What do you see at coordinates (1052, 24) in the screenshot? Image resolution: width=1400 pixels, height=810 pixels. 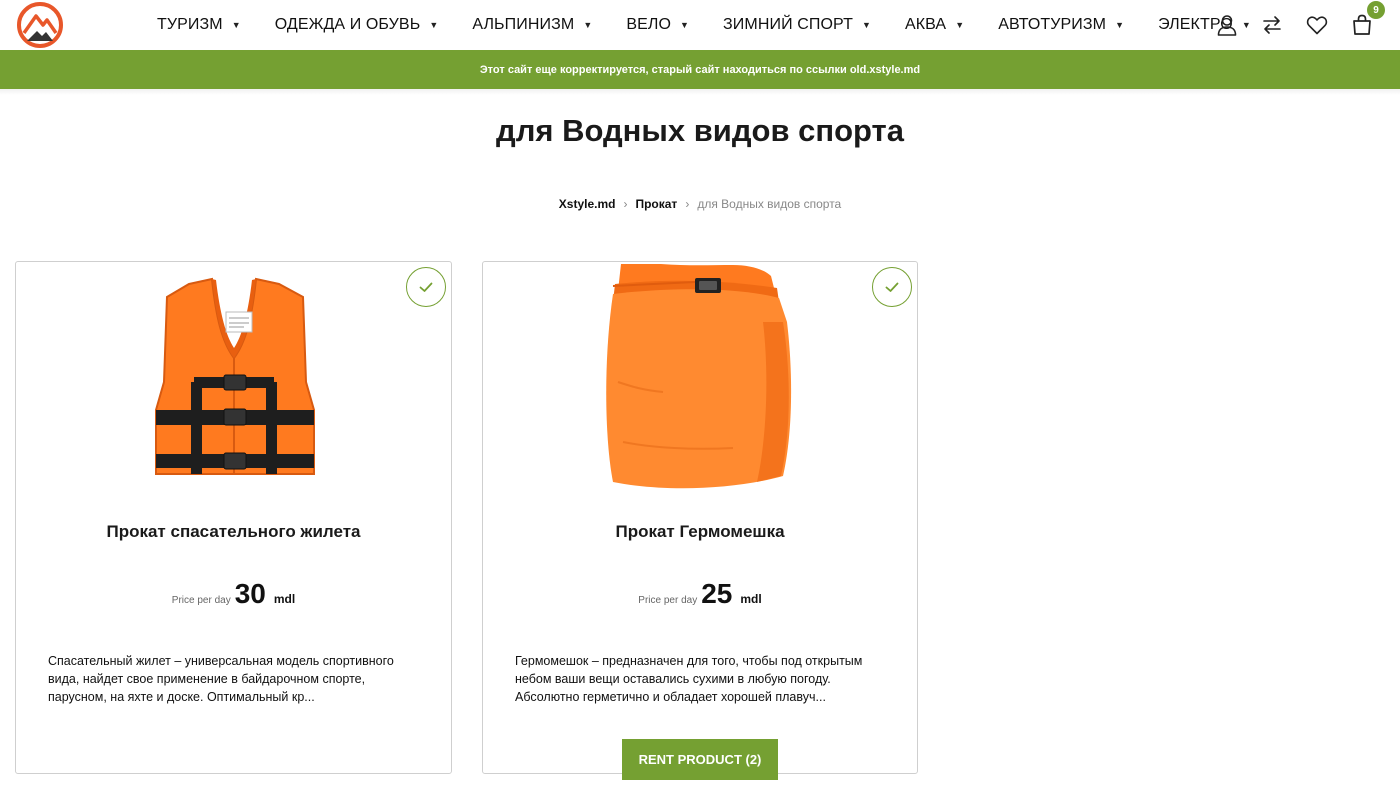 I see `nav-label: АВТОТУРИЗМ` at bounding box center [1052, 24].